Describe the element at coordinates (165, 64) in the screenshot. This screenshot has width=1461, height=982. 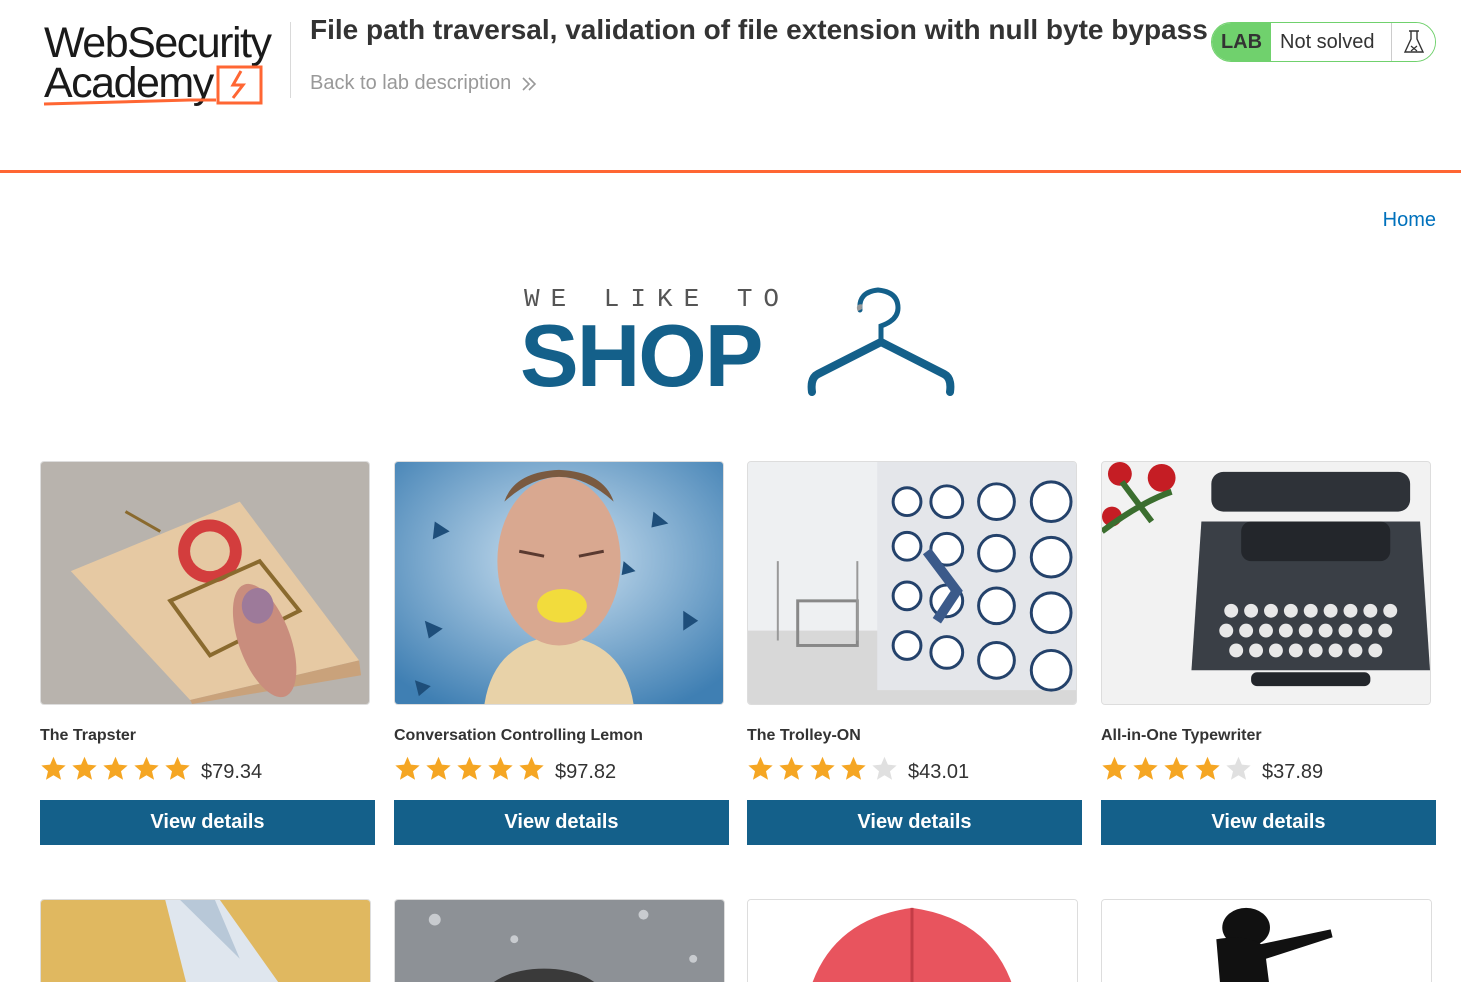
I see `web-security-academy-logo: WebSecurity Academy` at that location.